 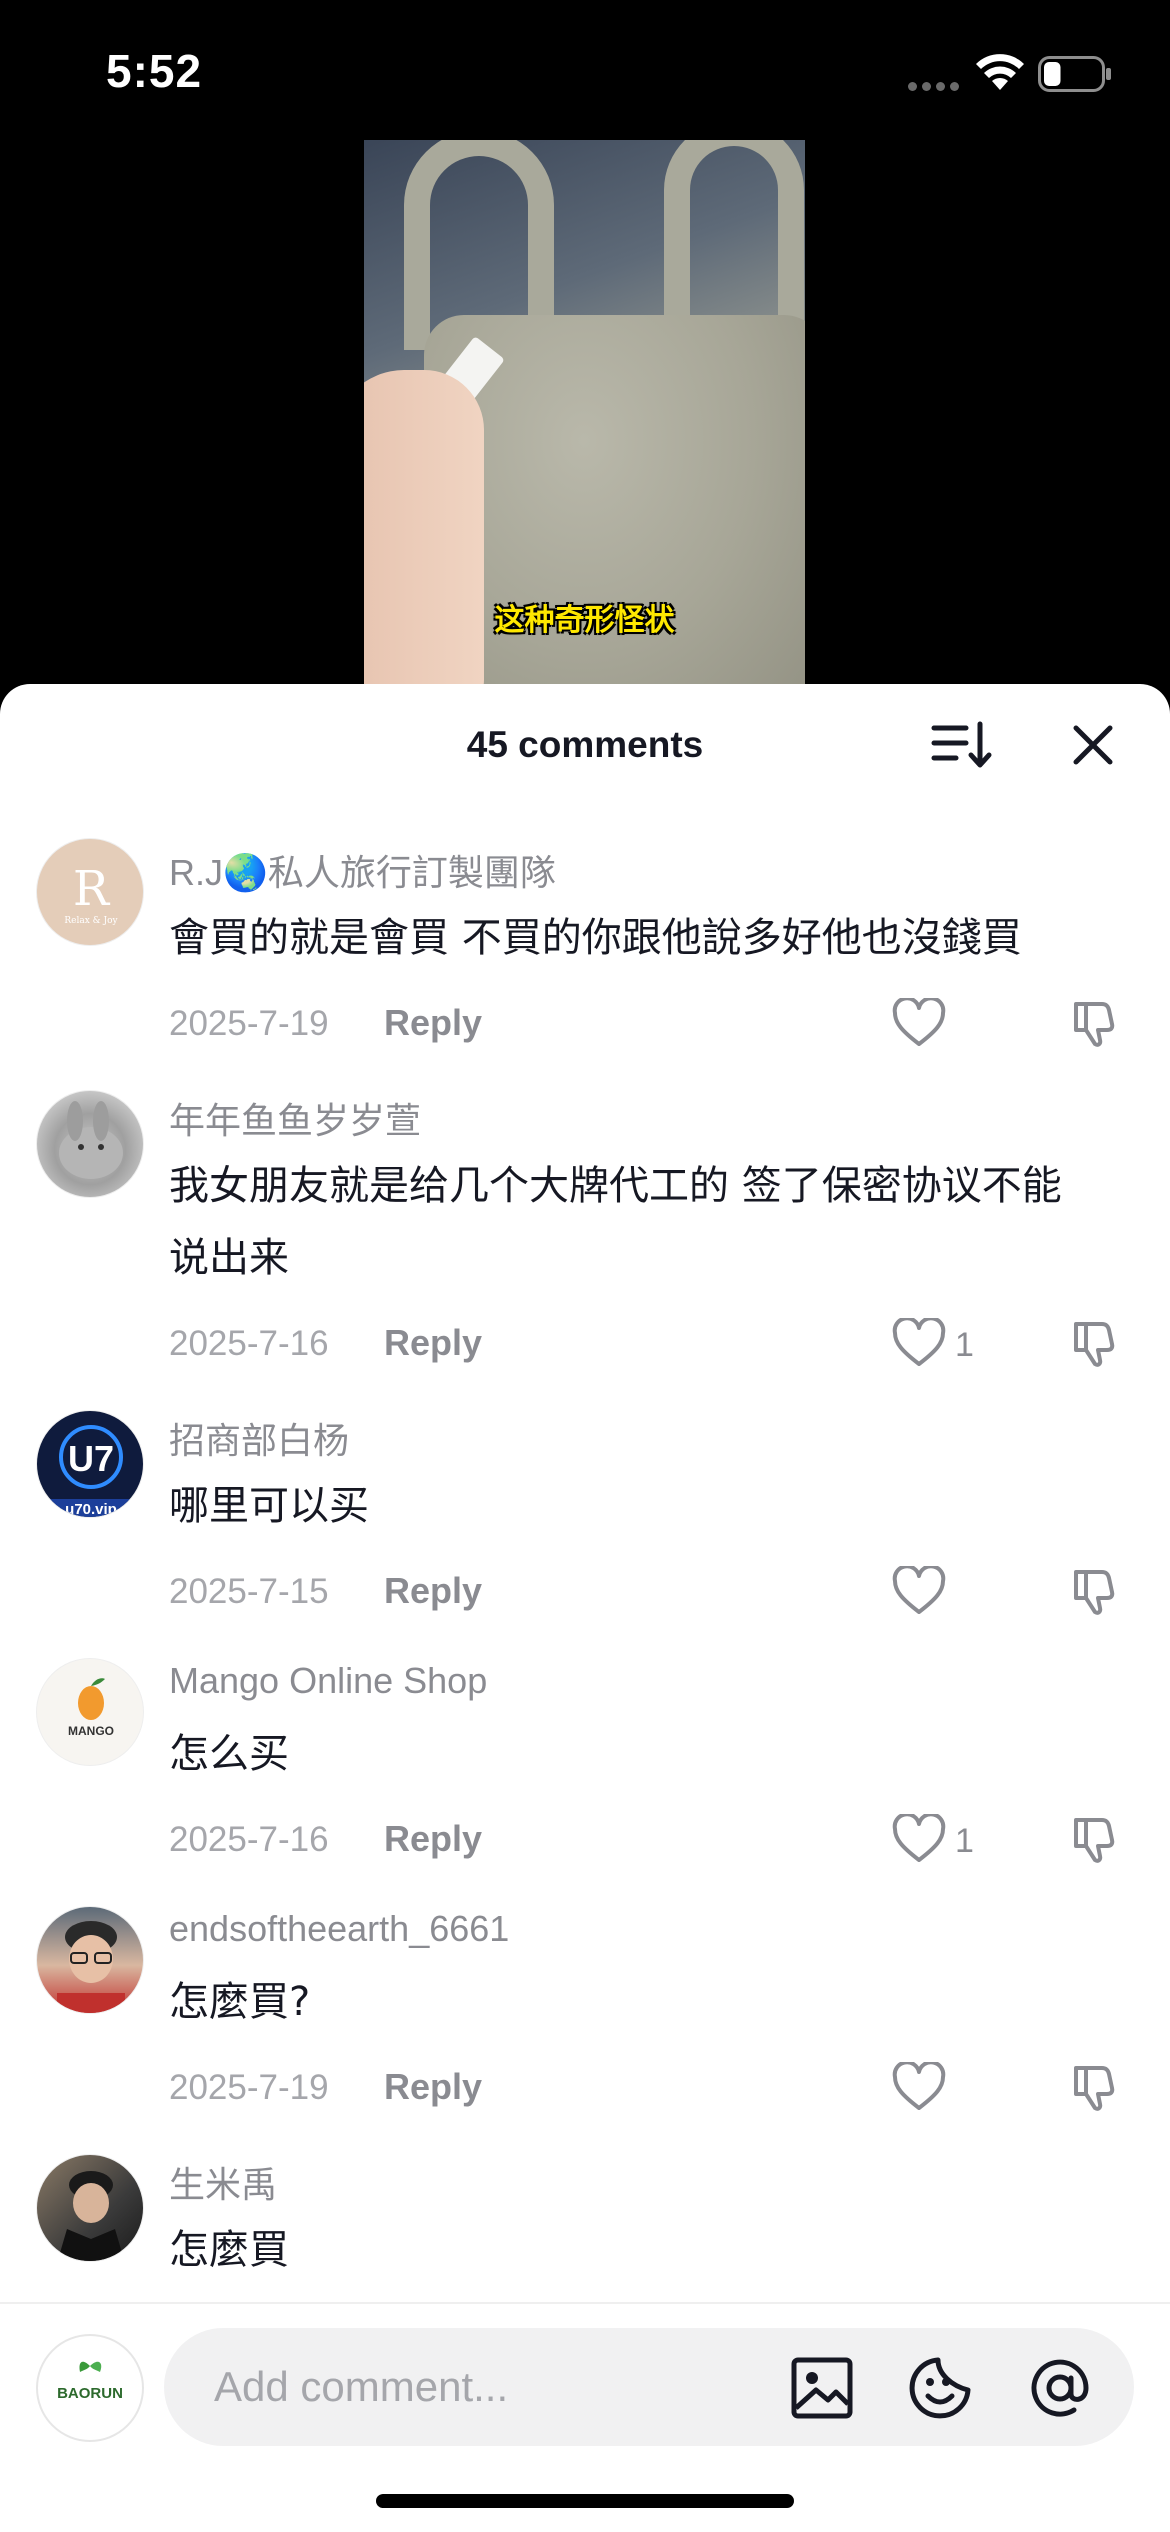 I want to click on svg-text: BAORUN, so click(x=90, y=2393).